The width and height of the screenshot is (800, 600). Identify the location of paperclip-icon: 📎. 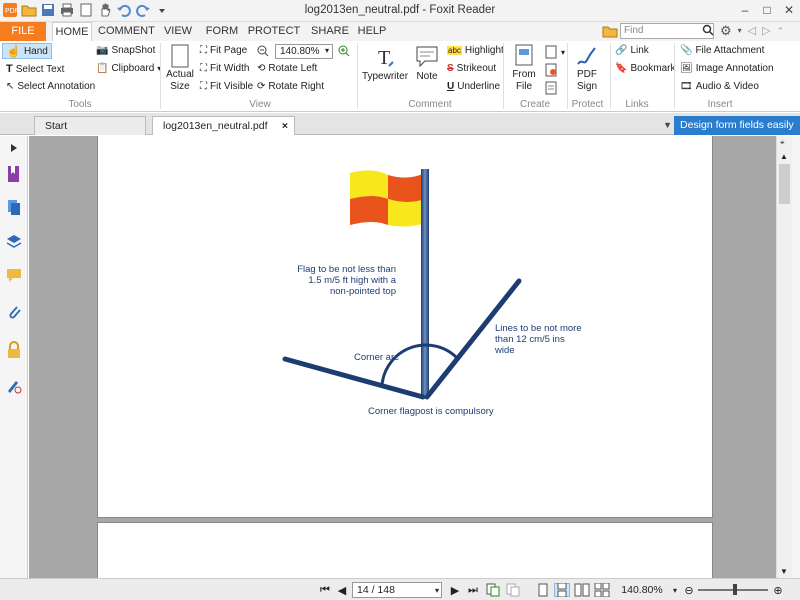
(686, 50).